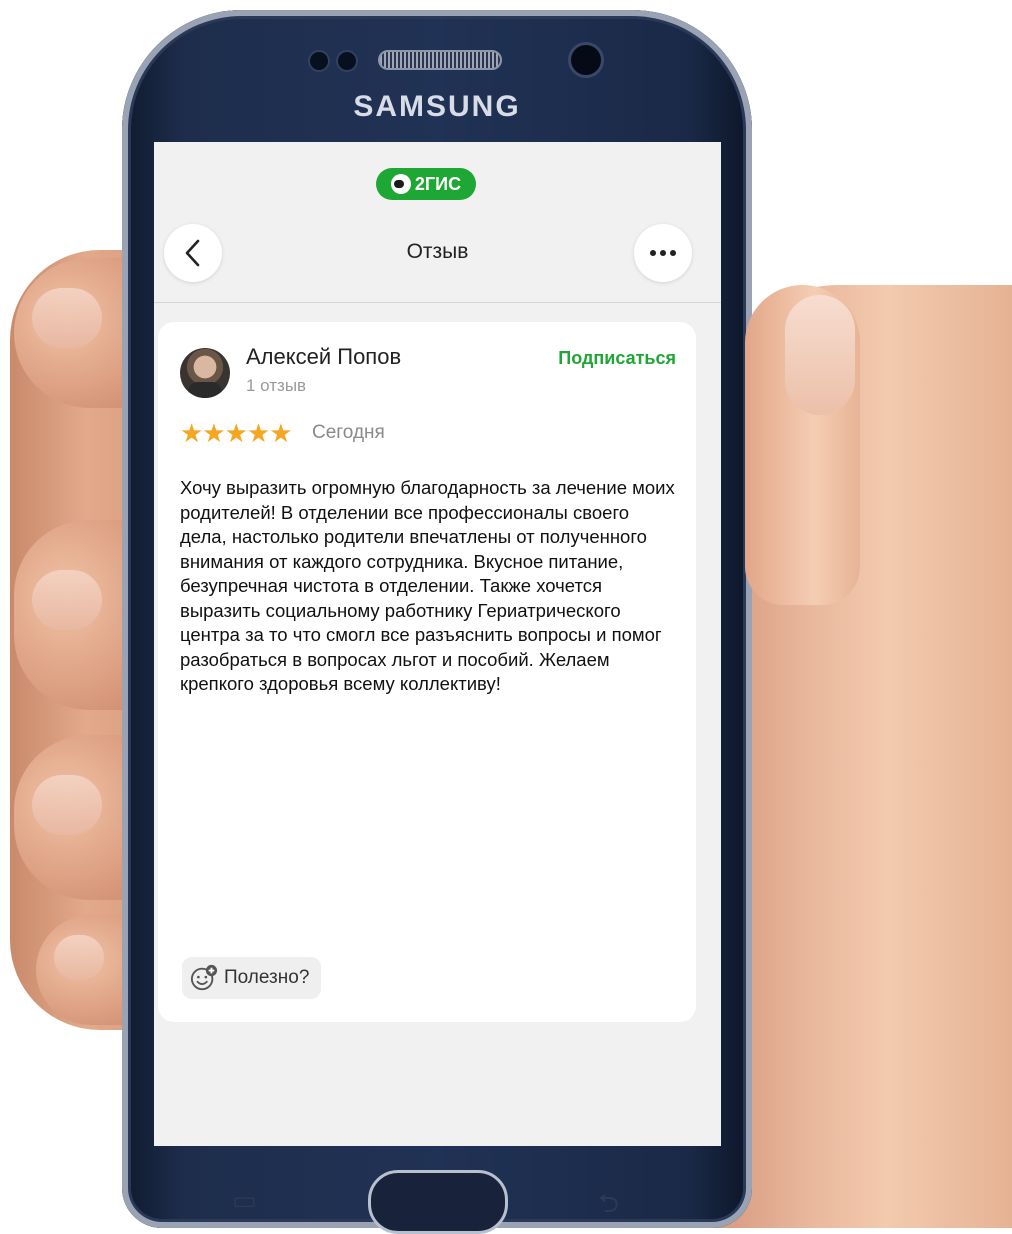  Describe the element at coordinates (276, 385) in the screenshot. I see `author-review-count: 1 отзыв` at that location.